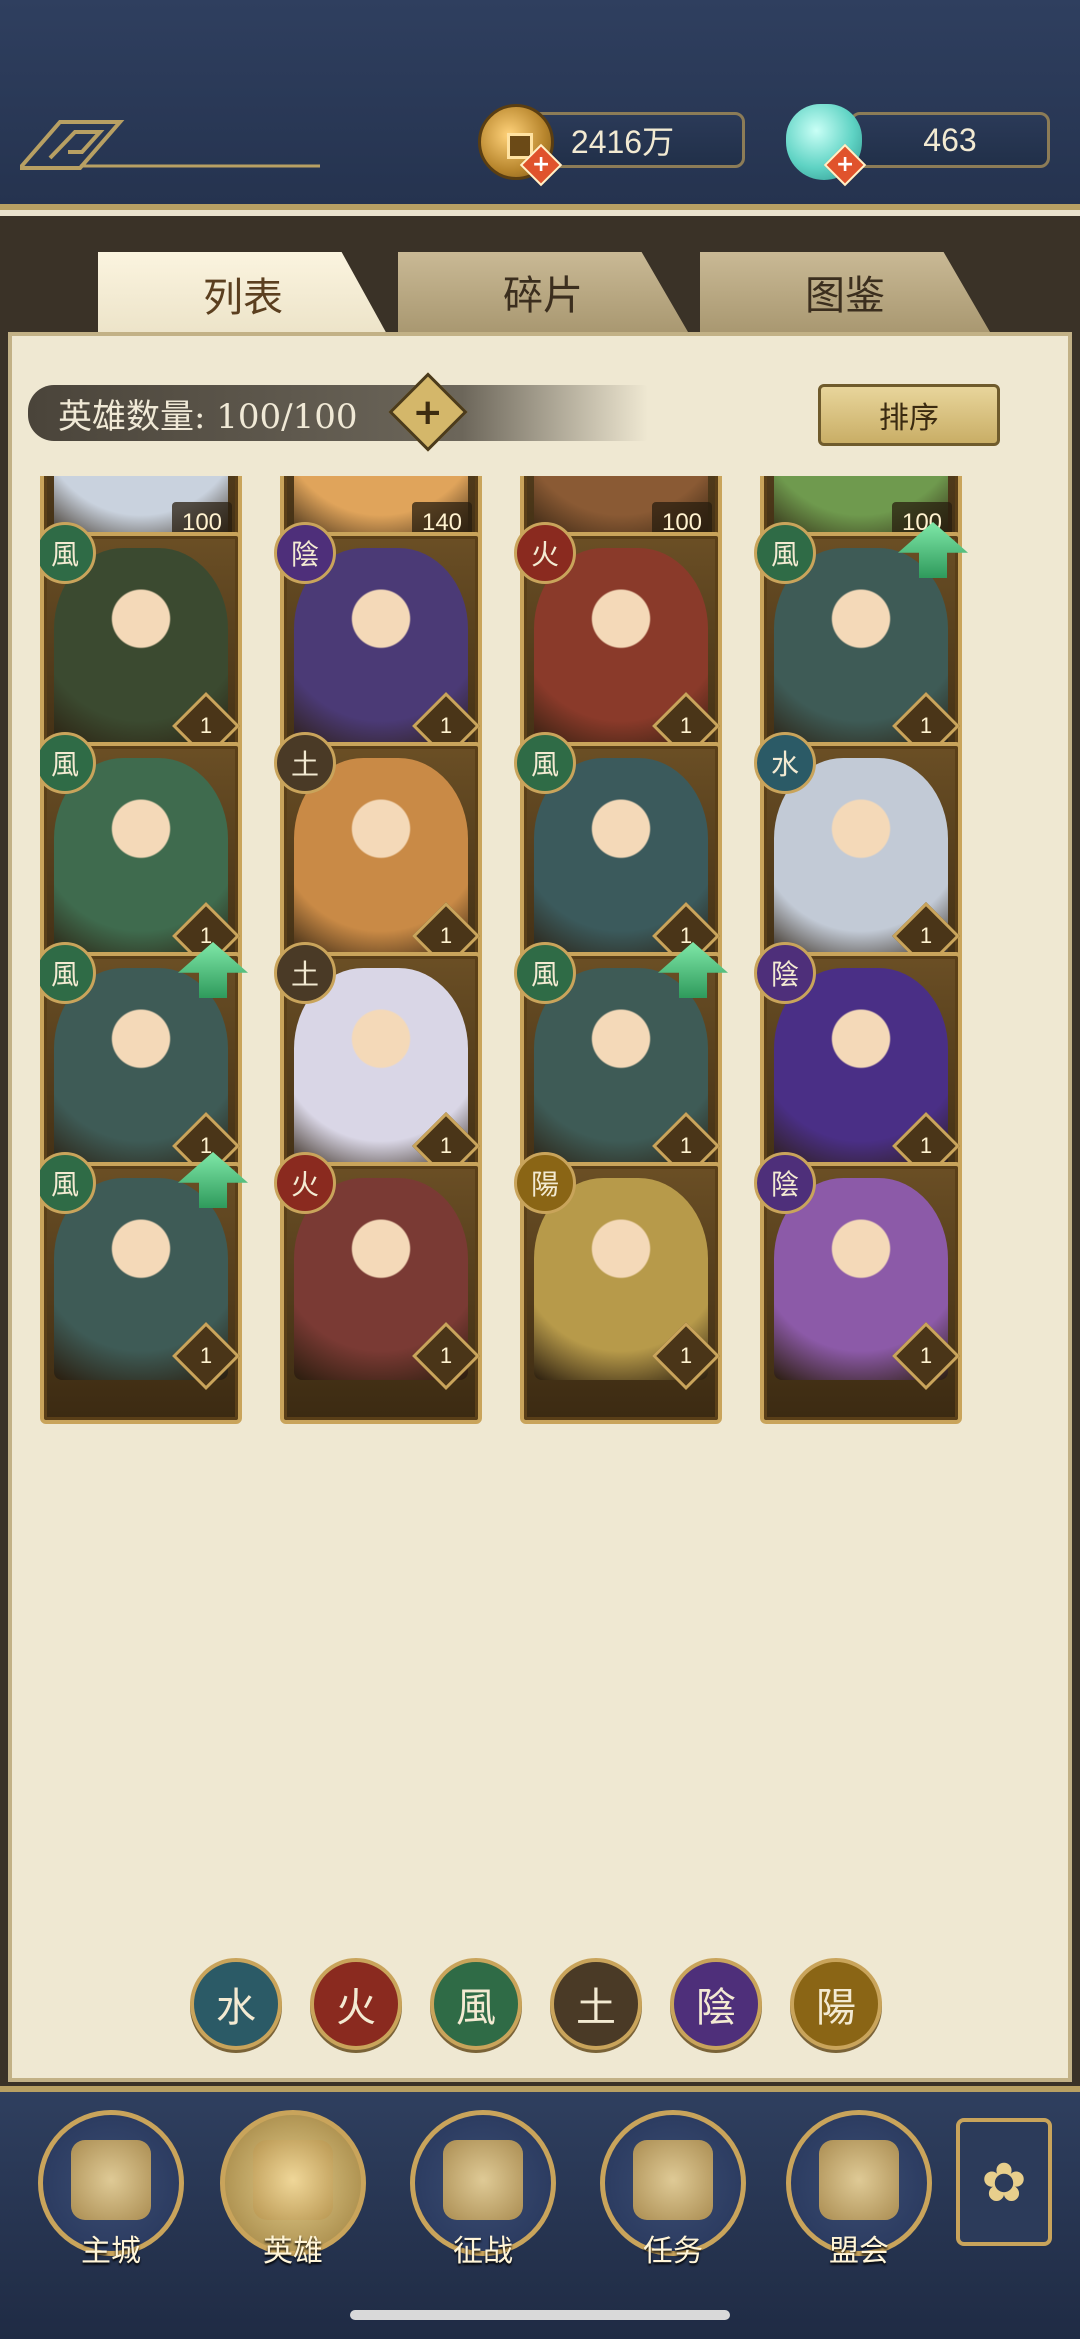 The width and height of the screenshot is (1080, 2339). Describe the element at coordinates (540, 2315) in the screenshot. I see `home-indicator` at that location.